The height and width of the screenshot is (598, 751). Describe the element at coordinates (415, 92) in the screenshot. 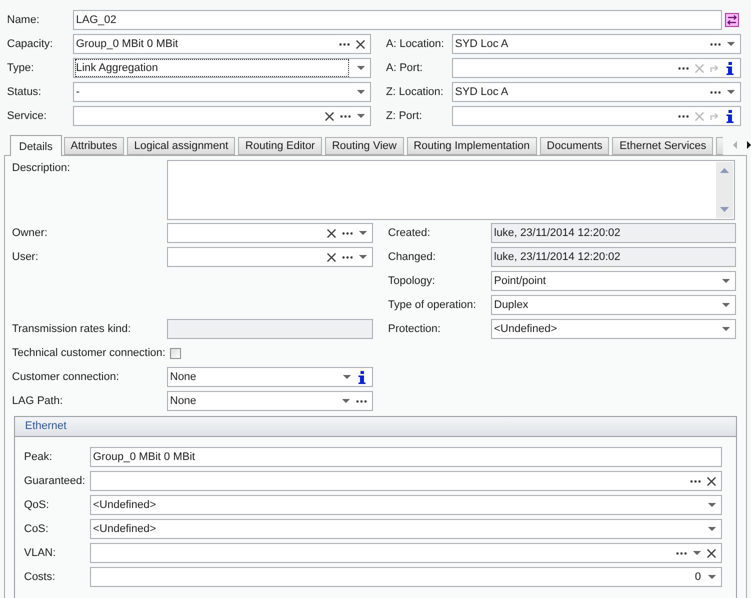

I see `field-label: Z: Location:` at that location.